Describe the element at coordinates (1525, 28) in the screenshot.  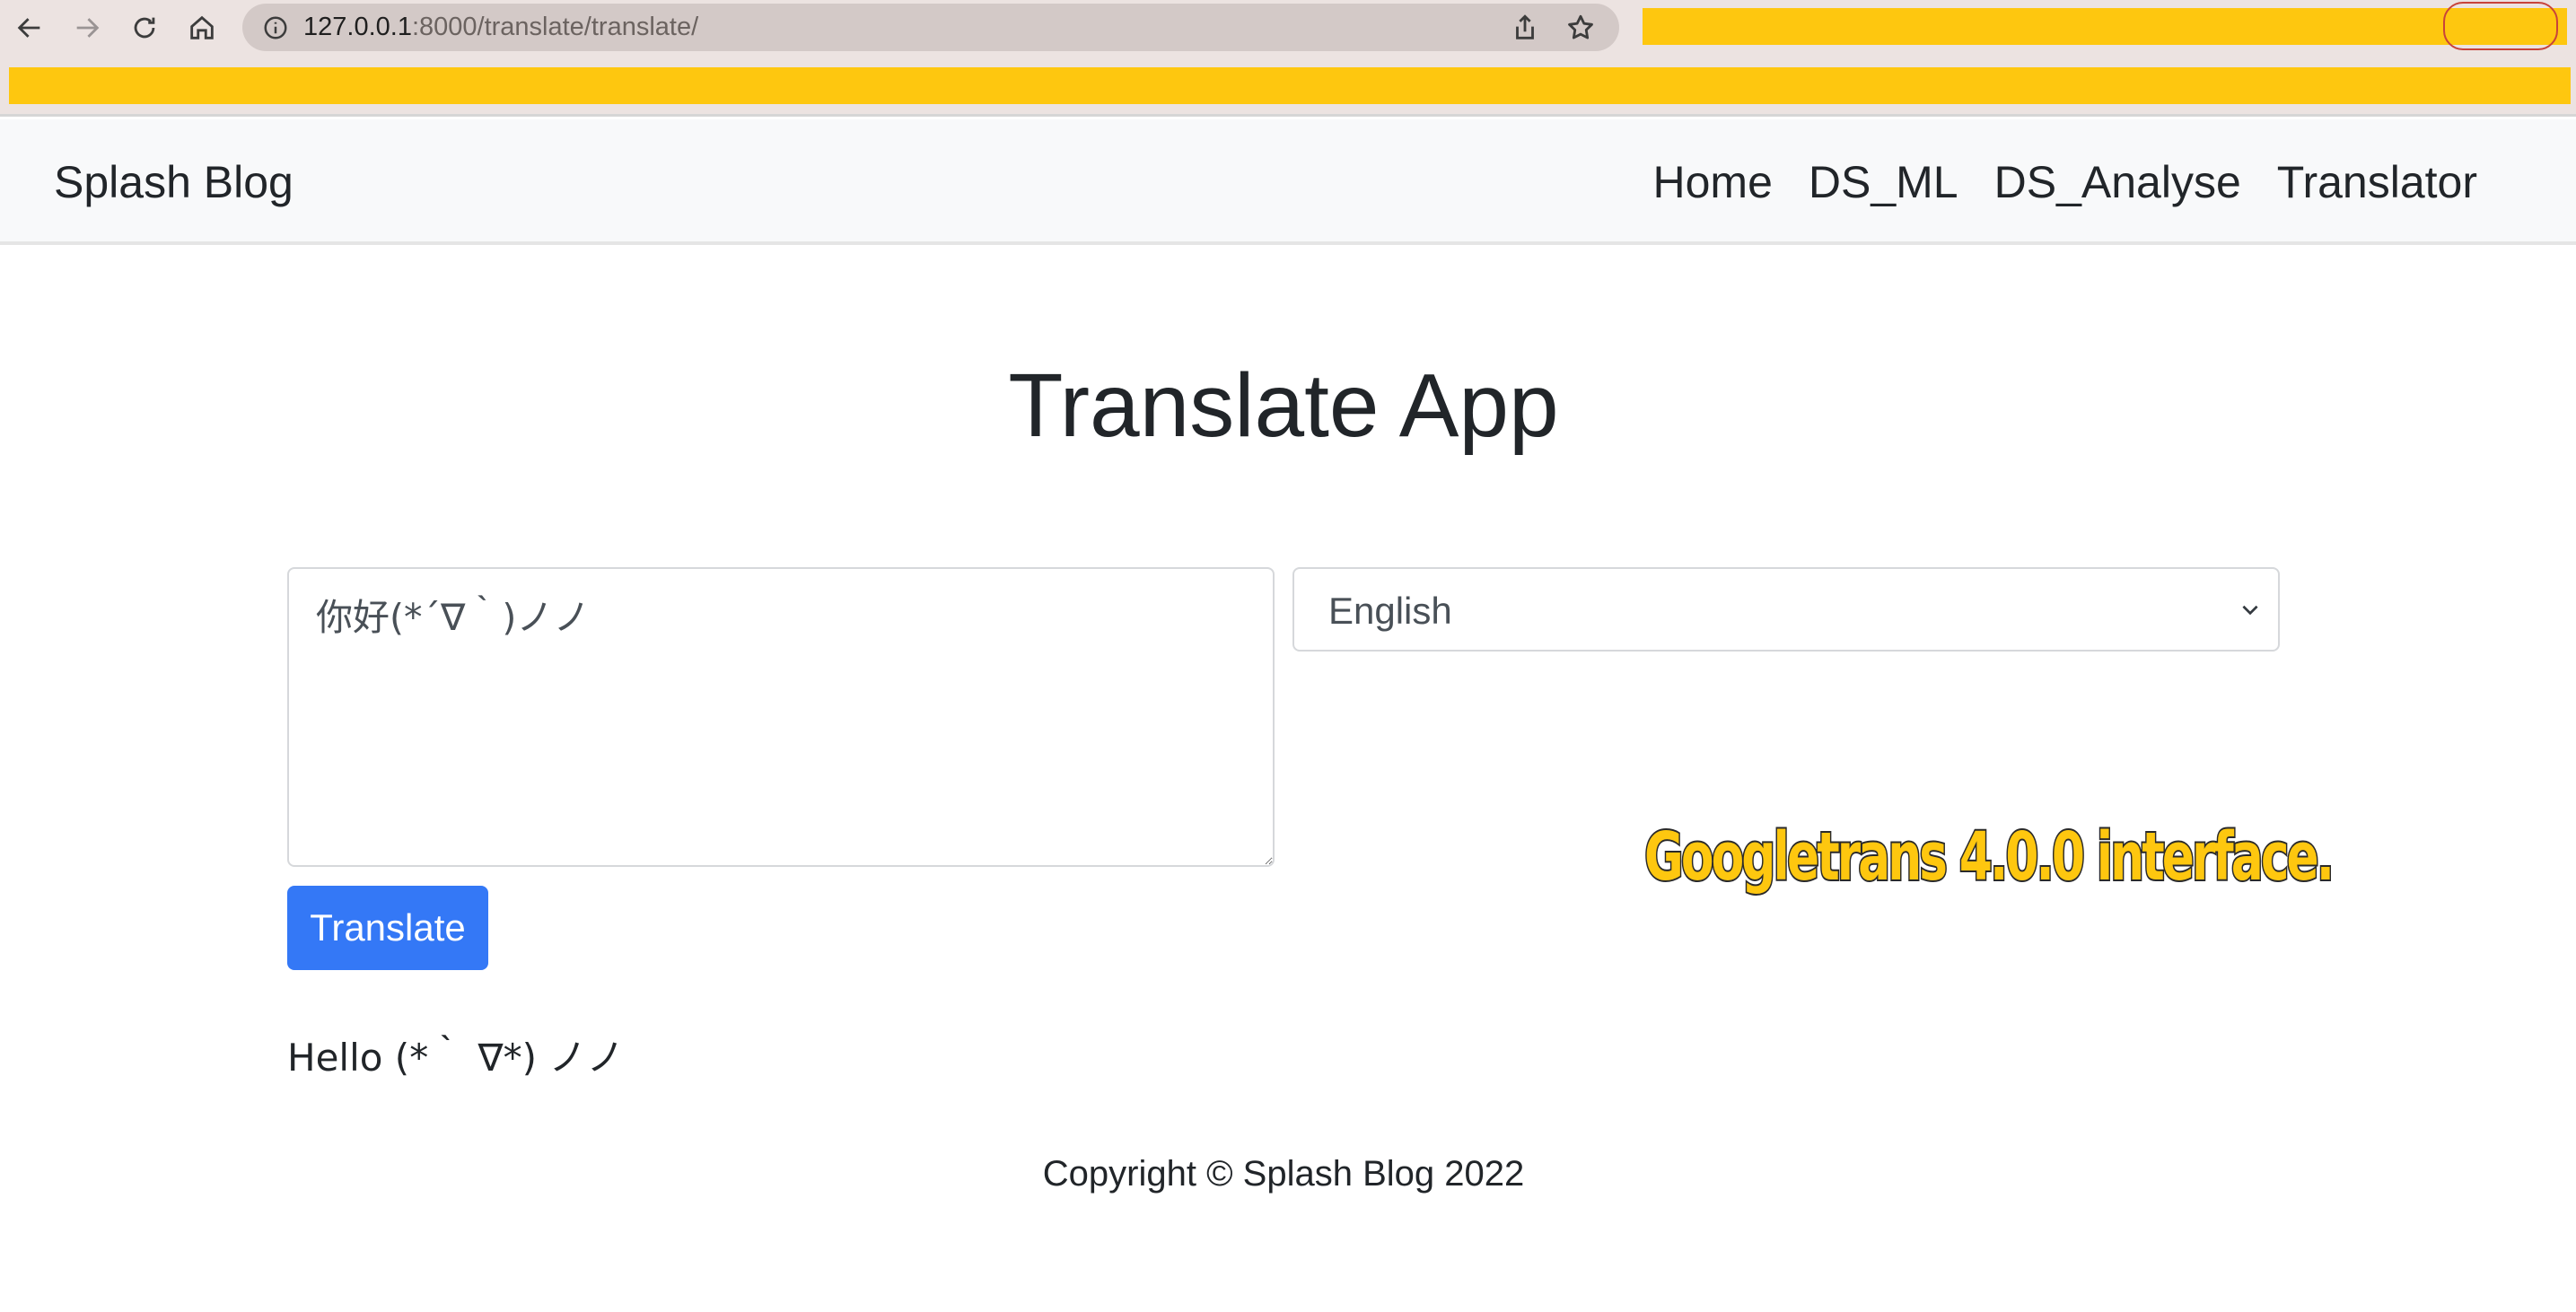
I see `share-icon` at that location.